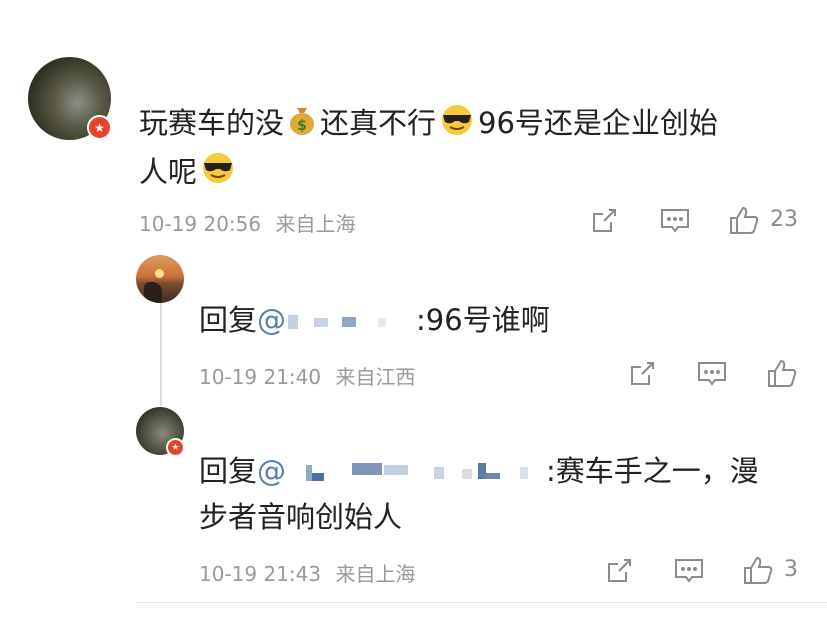 Image resolution: width=827 pixels, height=620 pixels. I want to click on reply-meta: 10-19 21:43 来自上海, so click(307, 572).